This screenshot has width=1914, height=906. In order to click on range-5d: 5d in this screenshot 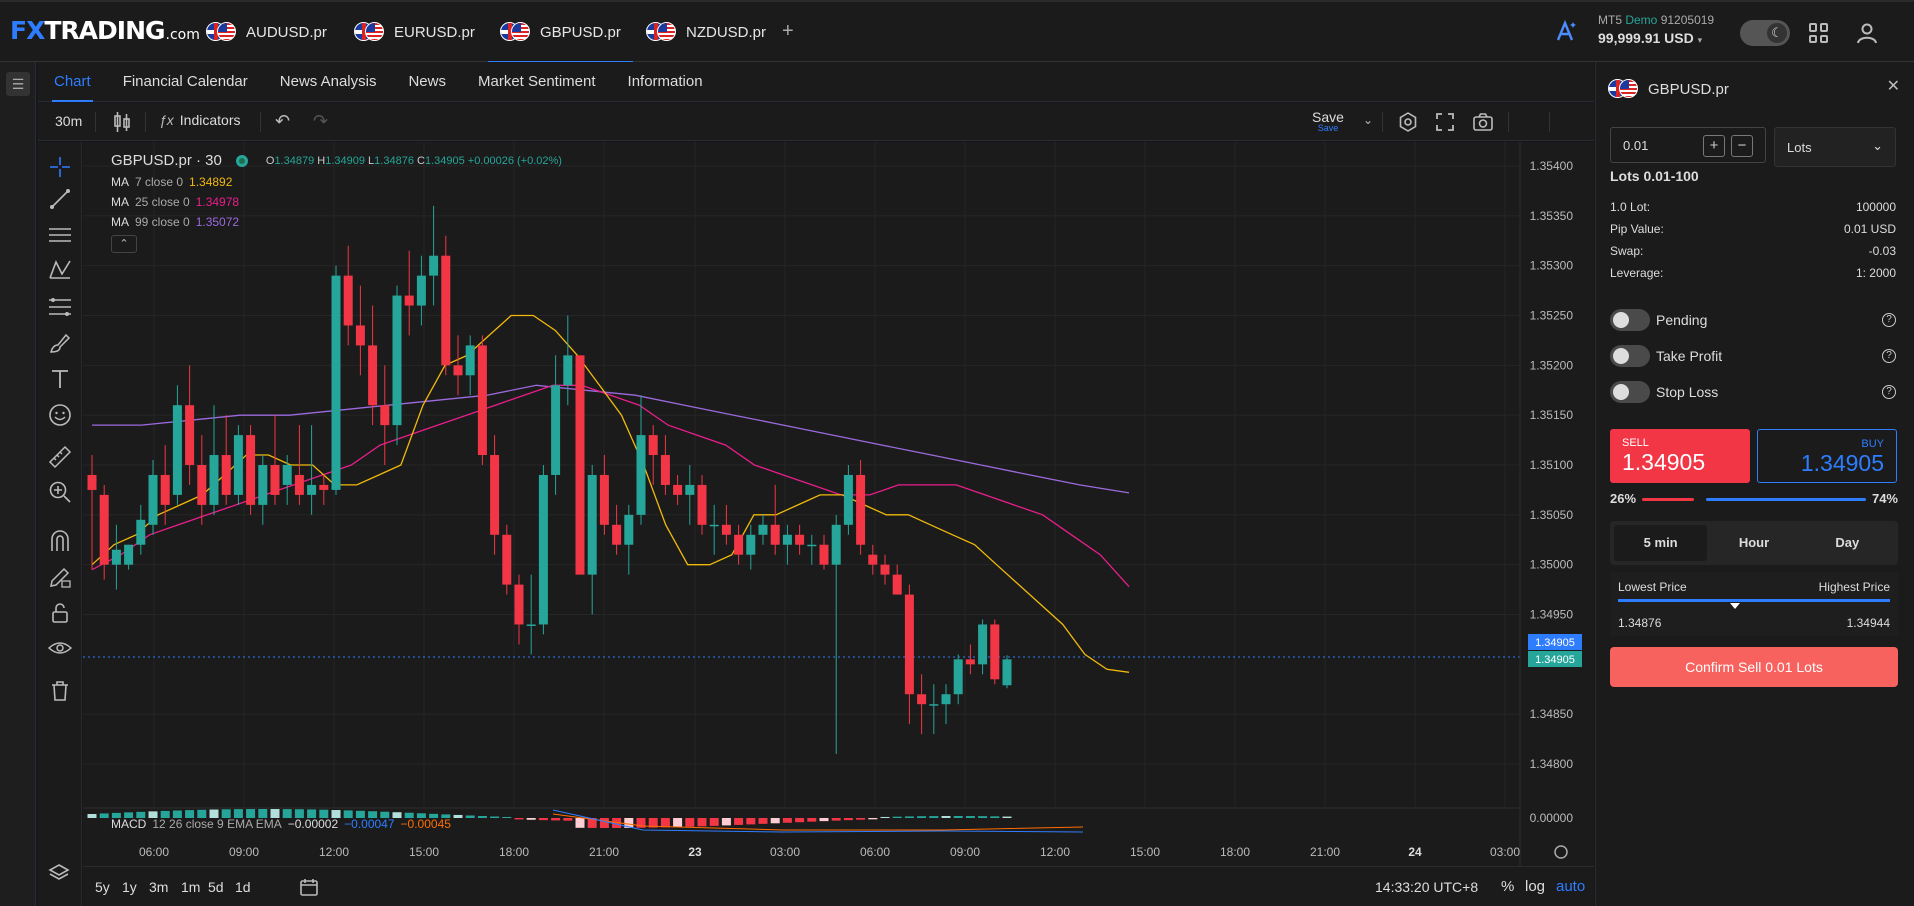, I will do `click(216, 887)`.